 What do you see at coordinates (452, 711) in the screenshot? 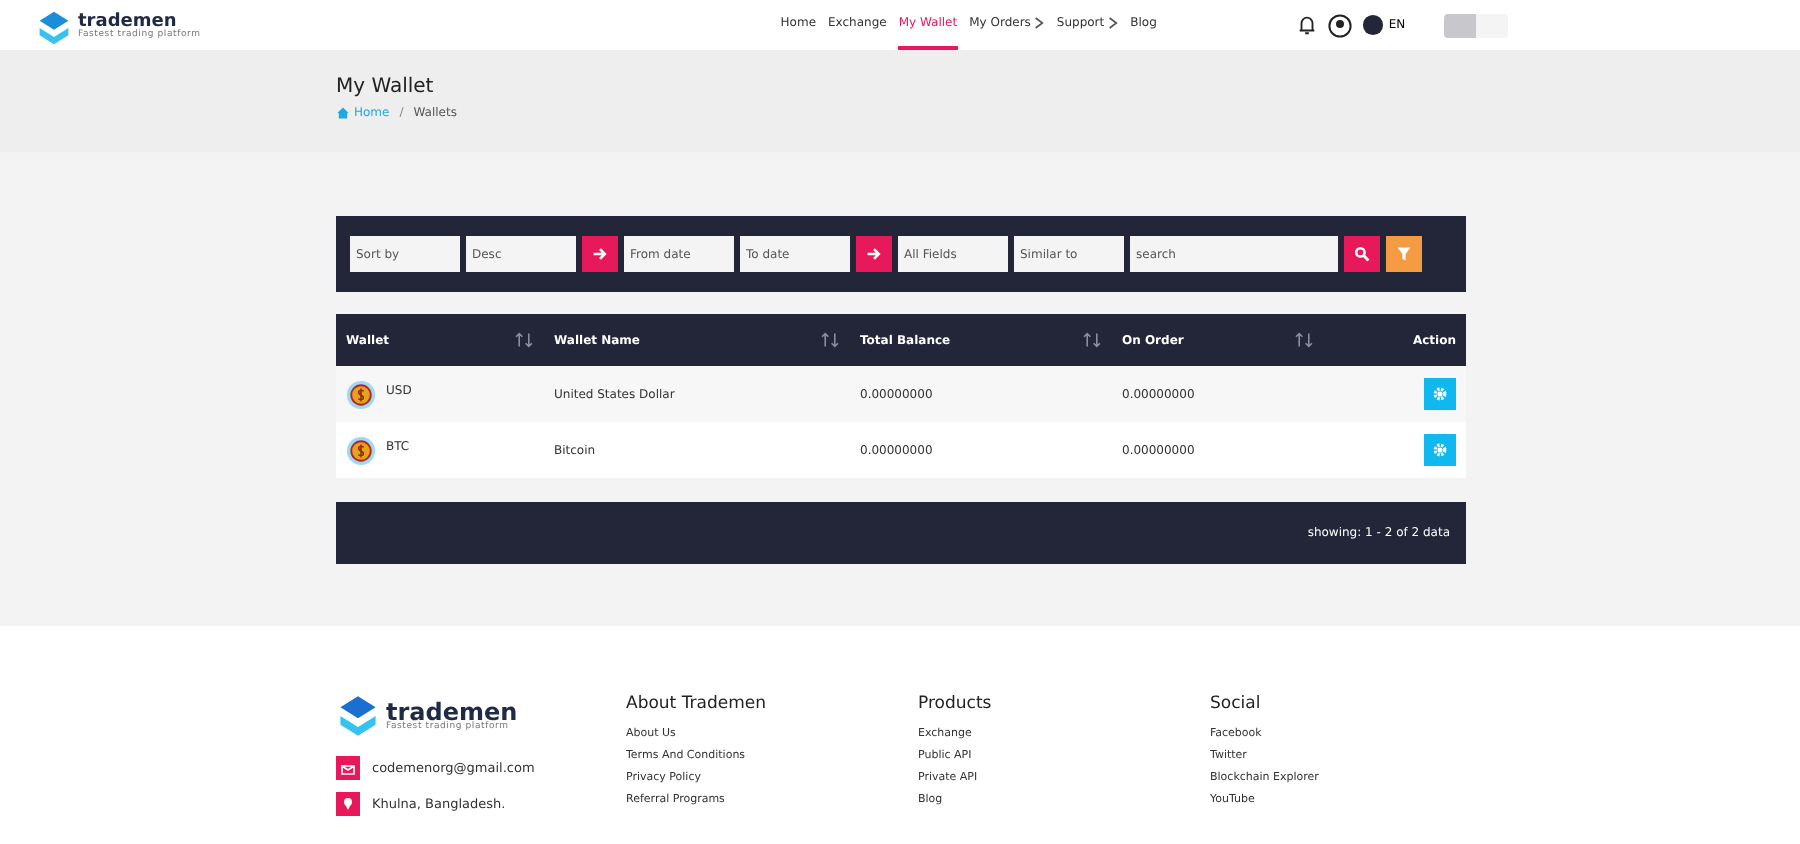
I see `logo-name: trademen` at bounding box center [452, 711].